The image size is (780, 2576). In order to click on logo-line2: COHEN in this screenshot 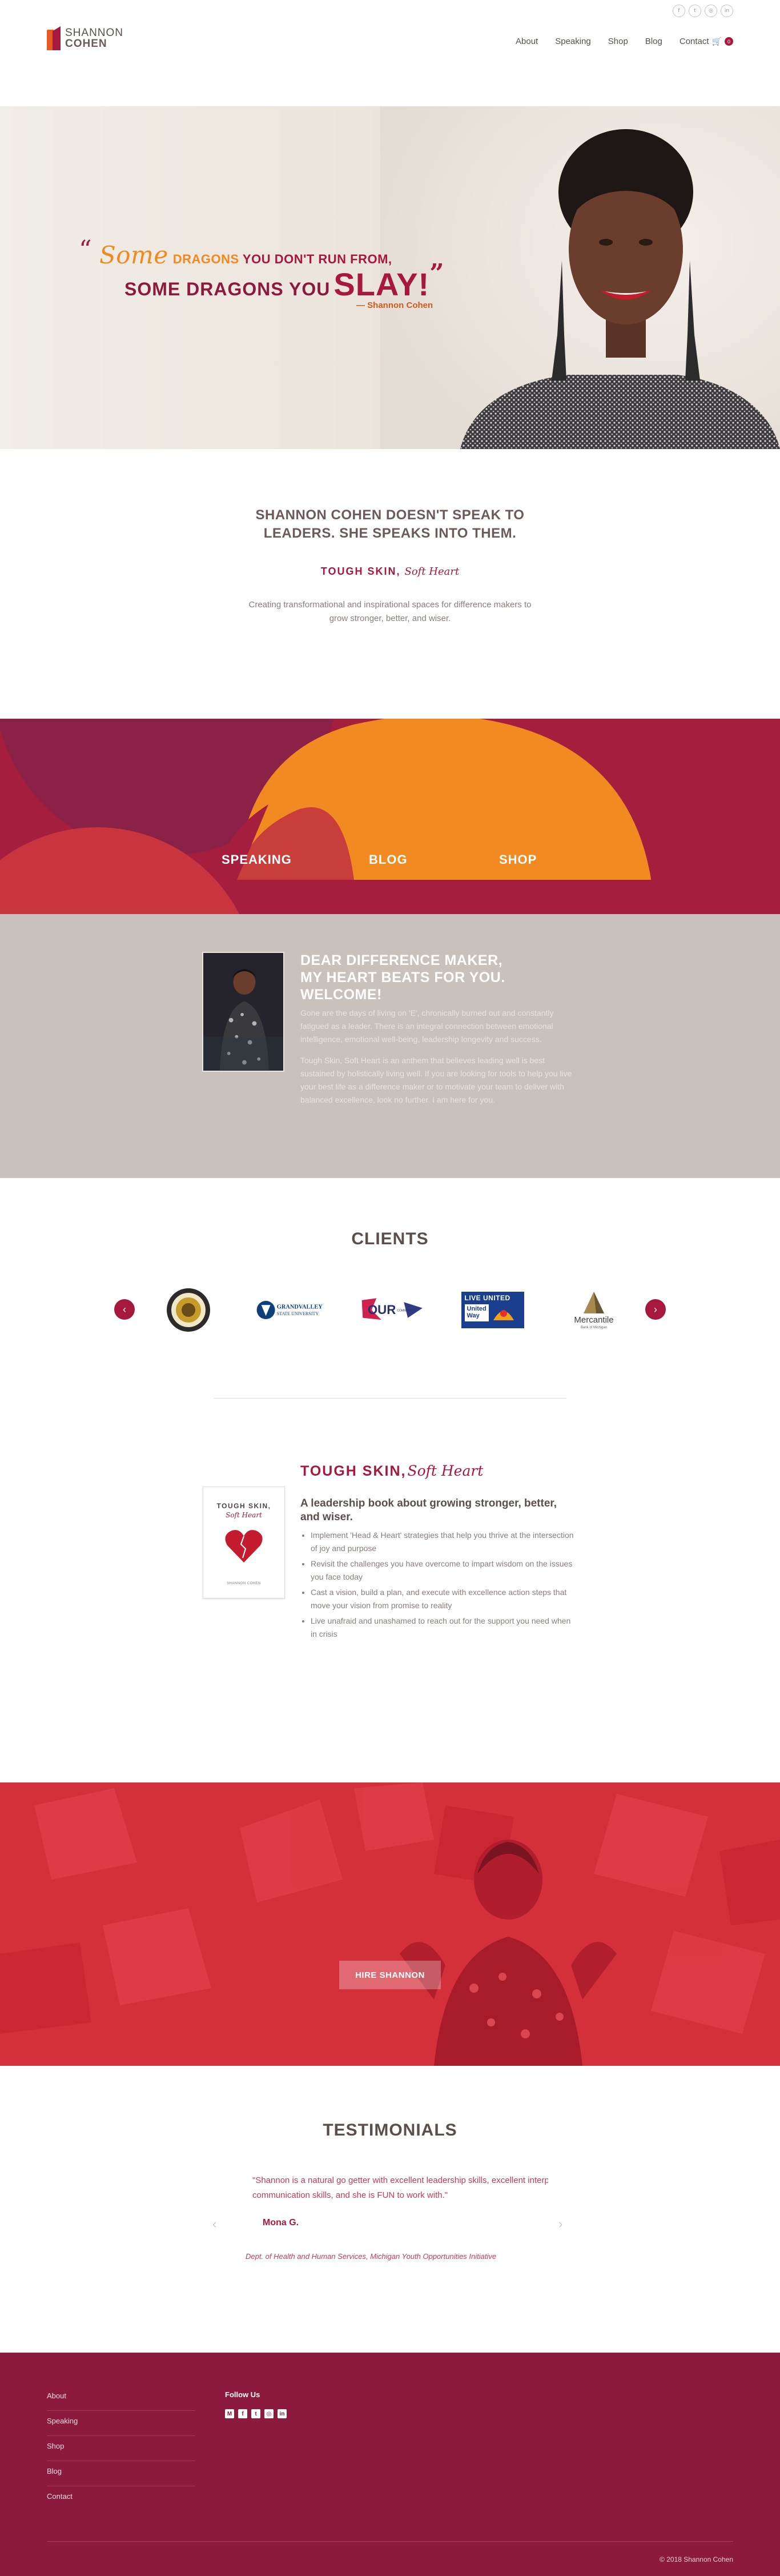, I will do `click(86, 44)`.